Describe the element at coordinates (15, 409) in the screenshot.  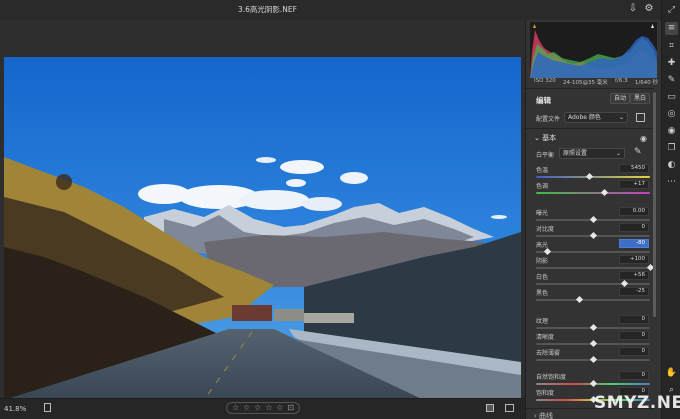
I see `zoom-level: 41.8%` at that location.